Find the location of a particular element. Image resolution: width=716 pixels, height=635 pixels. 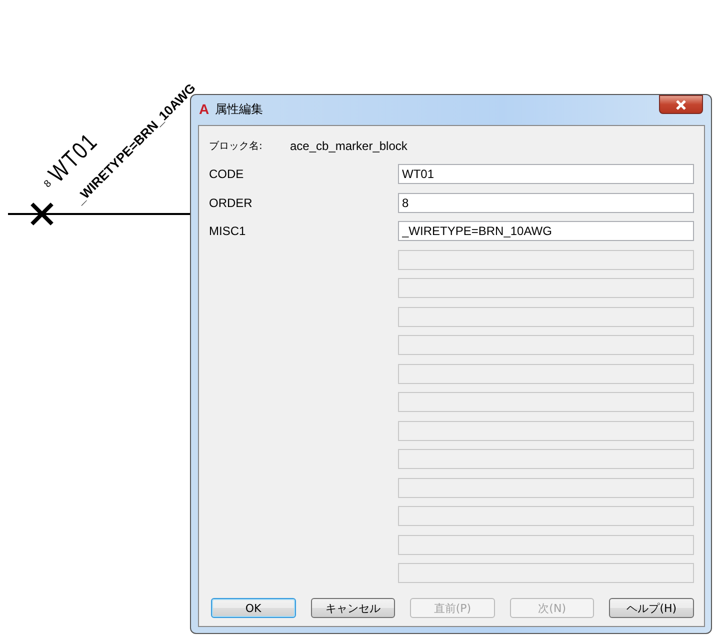

attribute-label: ORDER is located at coordinates (231, 203).